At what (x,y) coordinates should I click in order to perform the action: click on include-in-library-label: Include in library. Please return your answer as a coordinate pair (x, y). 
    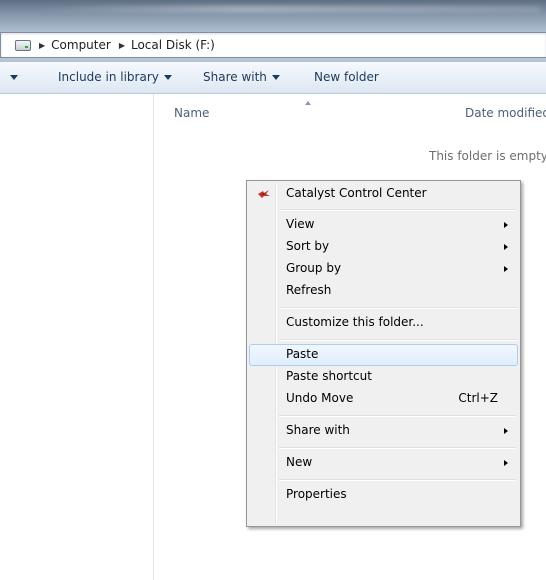
    Looking at the image, I should click on (108, 77).